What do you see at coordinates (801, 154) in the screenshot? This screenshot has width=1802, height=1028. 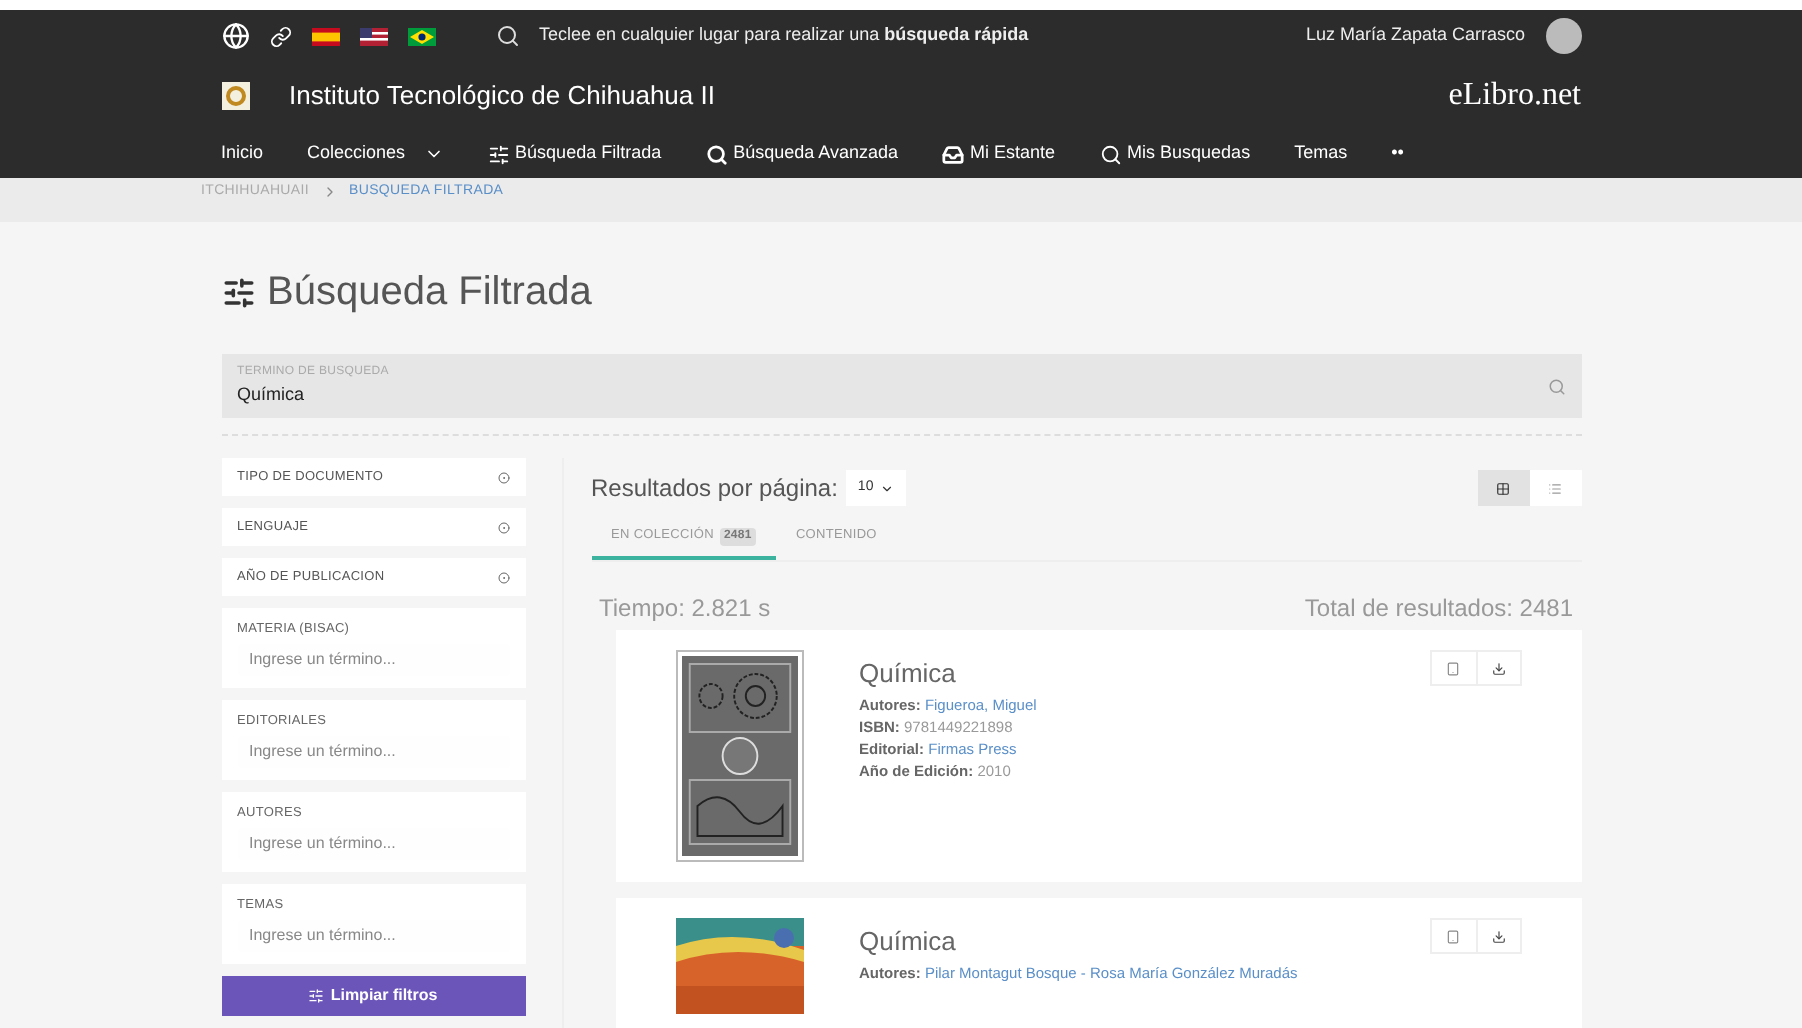 I see `nav-link: Búsqueda Avanzada` at bounding box center [801, 154].